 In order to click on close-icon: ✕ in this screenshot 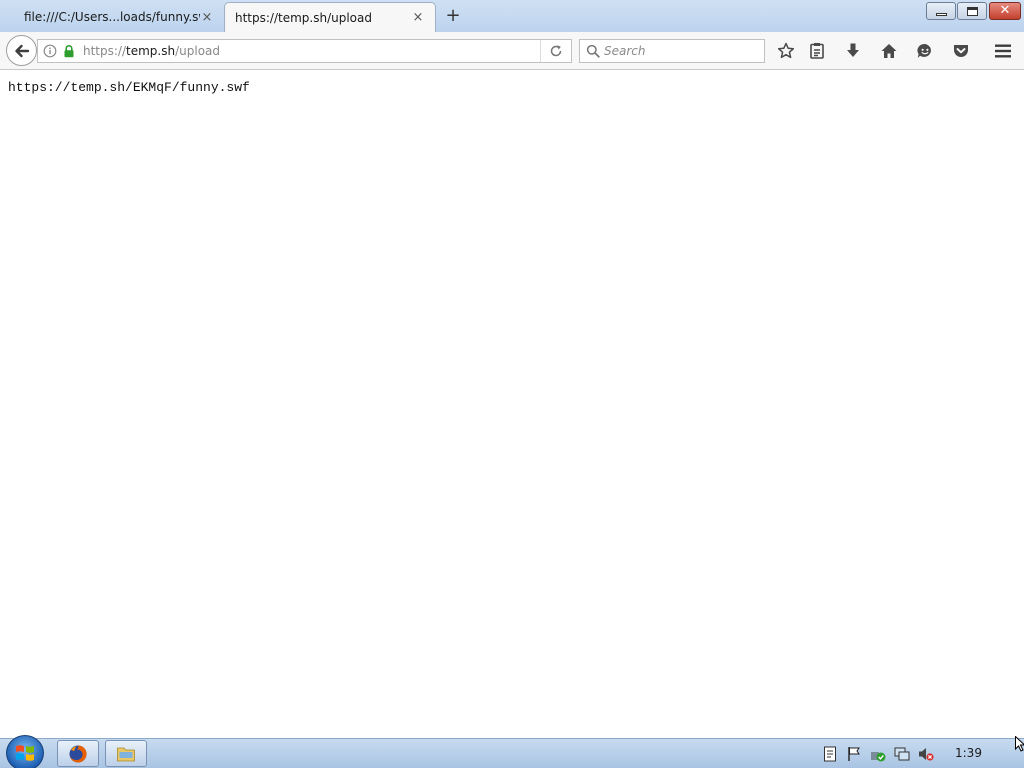, I will do `click(1005, 10)`.